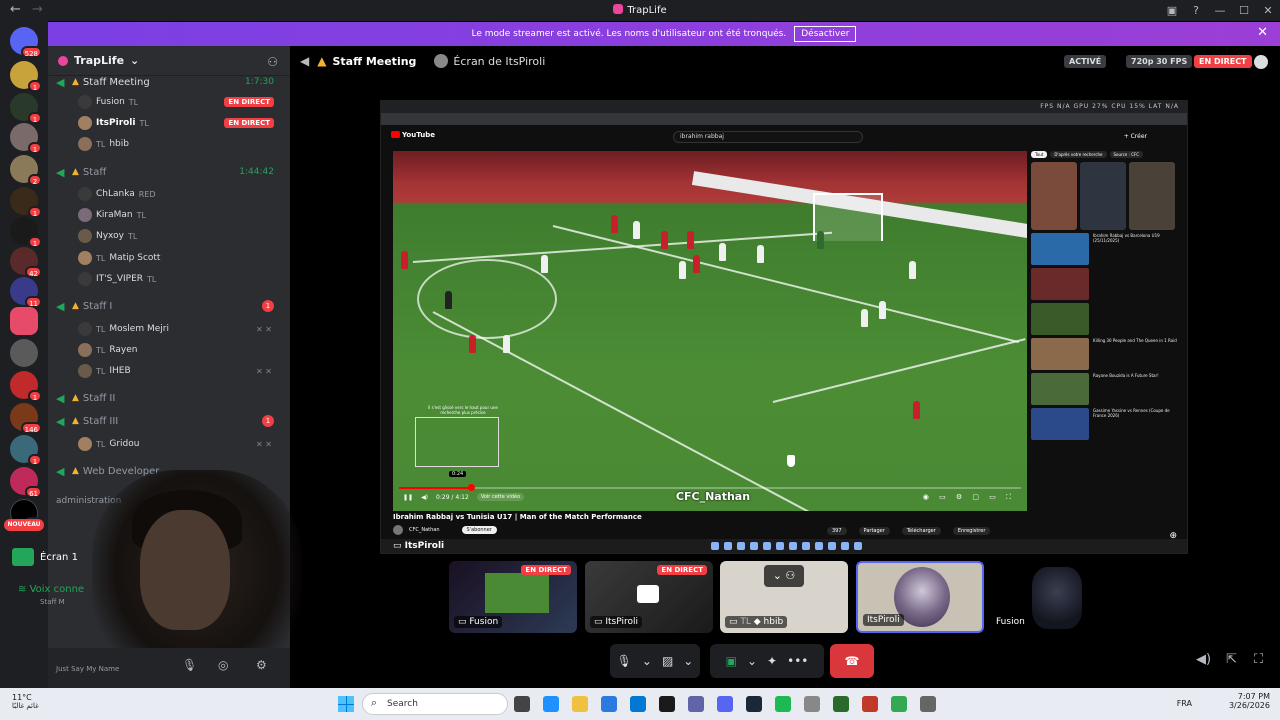  Describe the element at coordinates (169, 421) in the screenshot. I see `voice-channel-staff-iii: ◀ ▲ Staff III 1` at that location.